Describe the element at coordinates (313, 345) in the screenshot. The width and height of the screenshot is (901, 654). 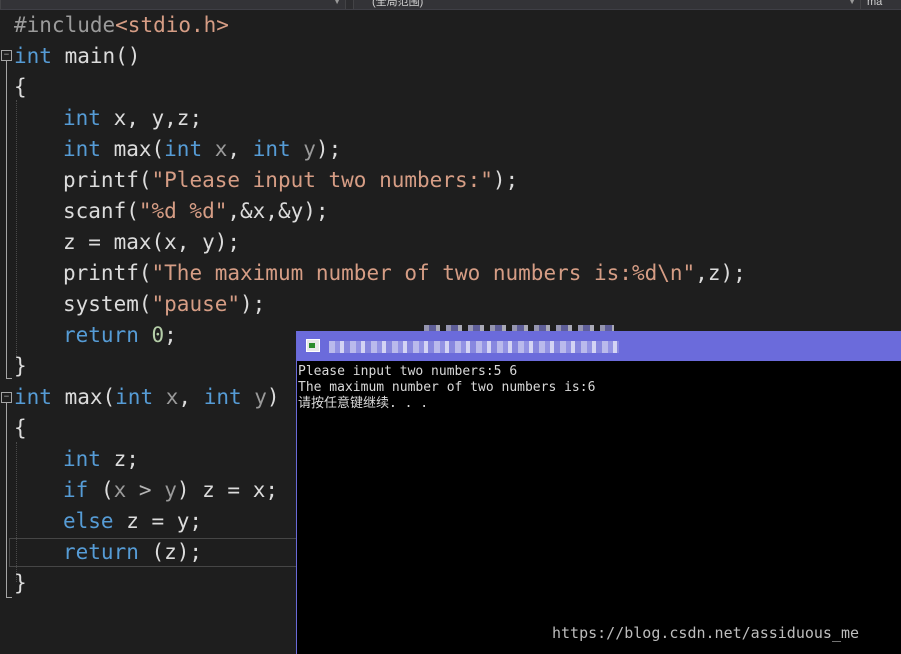
I see `console-app-icon` at that location.